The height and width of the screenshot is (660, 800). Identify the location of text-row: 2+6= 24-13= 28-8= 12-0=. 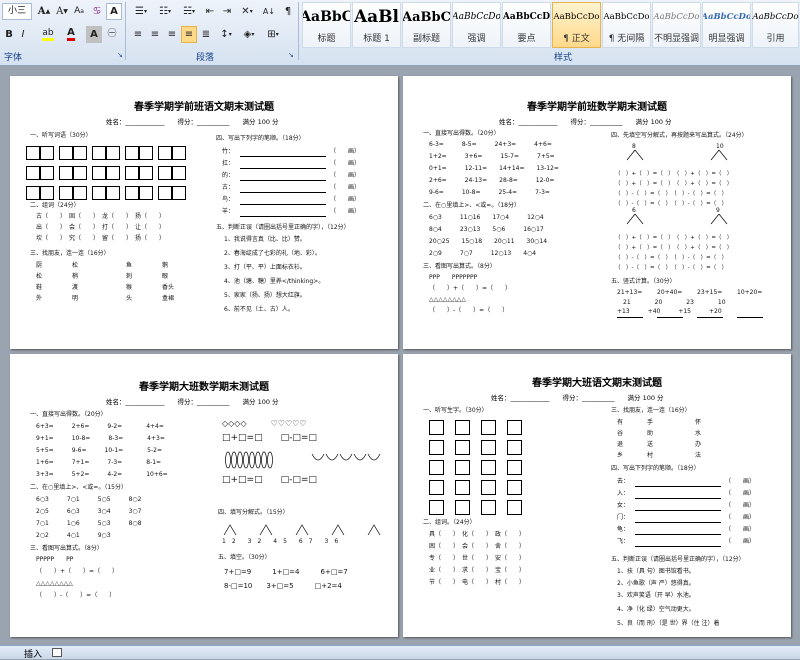
(492, 180).